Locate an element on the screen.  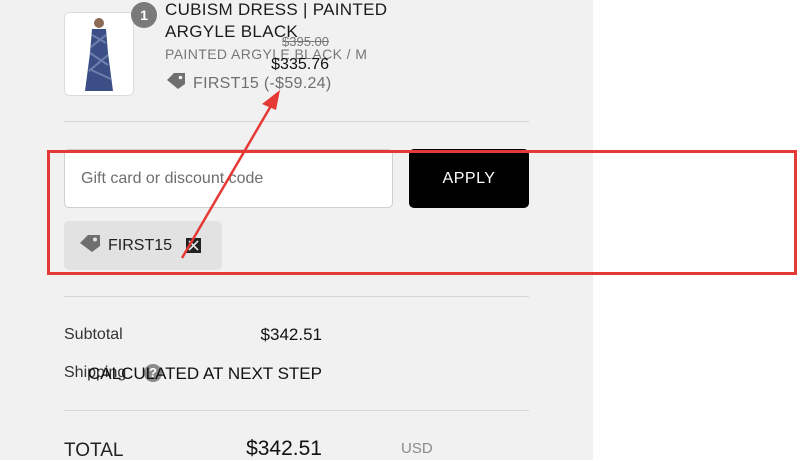
applied-code-chip: FIRST15 is located at coordinates (143, 245).